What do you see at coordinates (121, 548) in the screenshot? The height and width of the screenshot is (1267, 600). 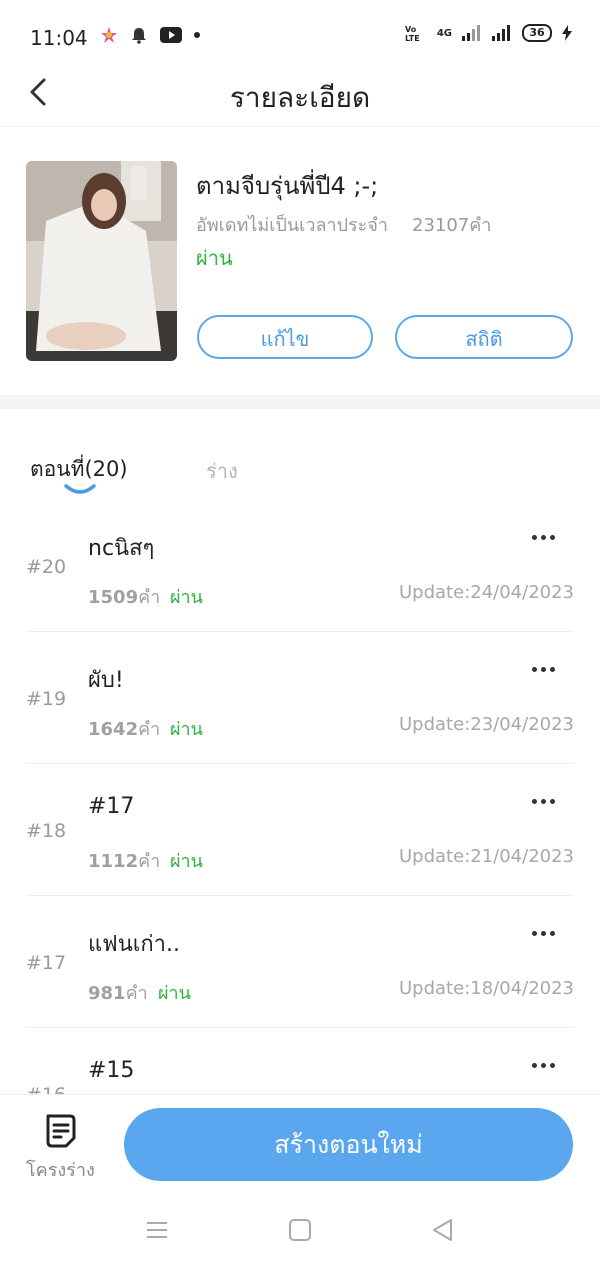 I see `episode-title: ncนิสๆ` at bounding box center [121, 548].